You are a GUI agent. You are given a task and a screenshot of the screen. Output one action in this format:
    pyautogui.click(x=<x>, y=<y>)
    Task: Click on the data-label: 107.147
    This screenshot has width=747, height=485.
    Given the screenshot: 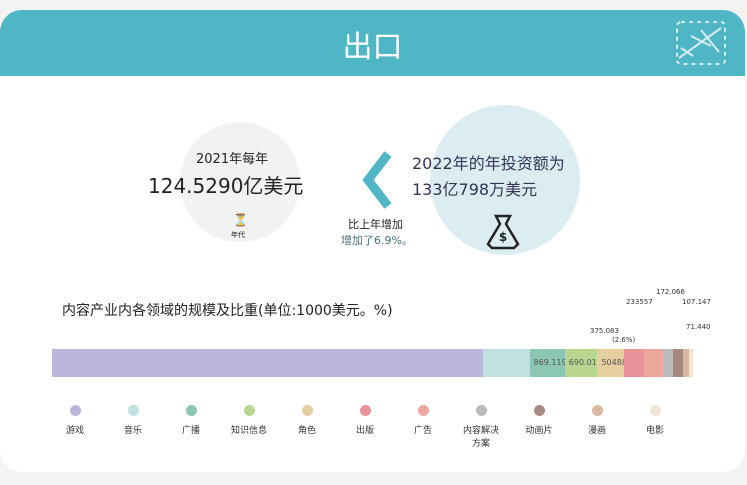 What is the action you would take?
    pyautogui.click(x=696, y=302)
    